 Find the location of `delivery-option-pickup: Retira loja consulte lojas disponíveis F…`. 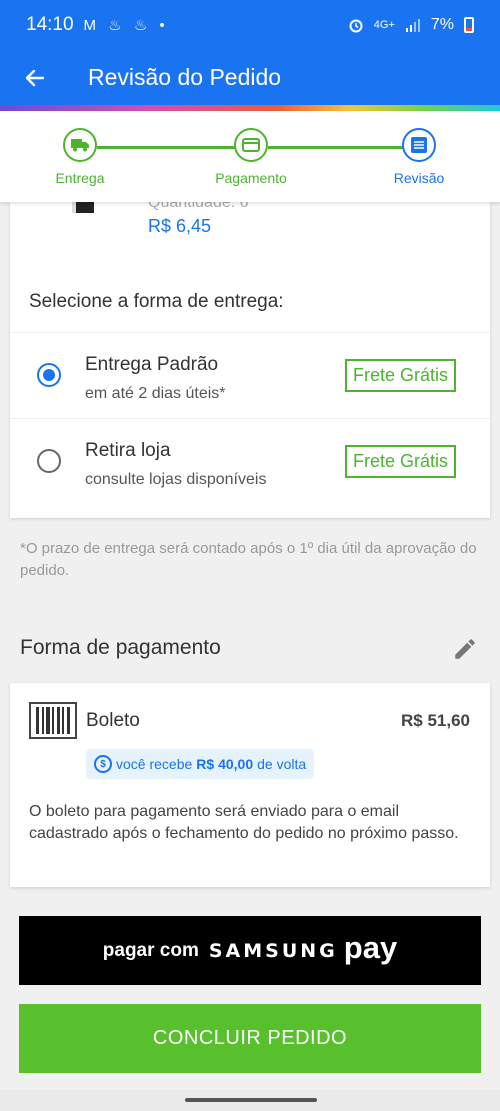

delivery-option-pickup: Retira loja consulte lojas disponíveis F… is located at coordinates (250, 461).